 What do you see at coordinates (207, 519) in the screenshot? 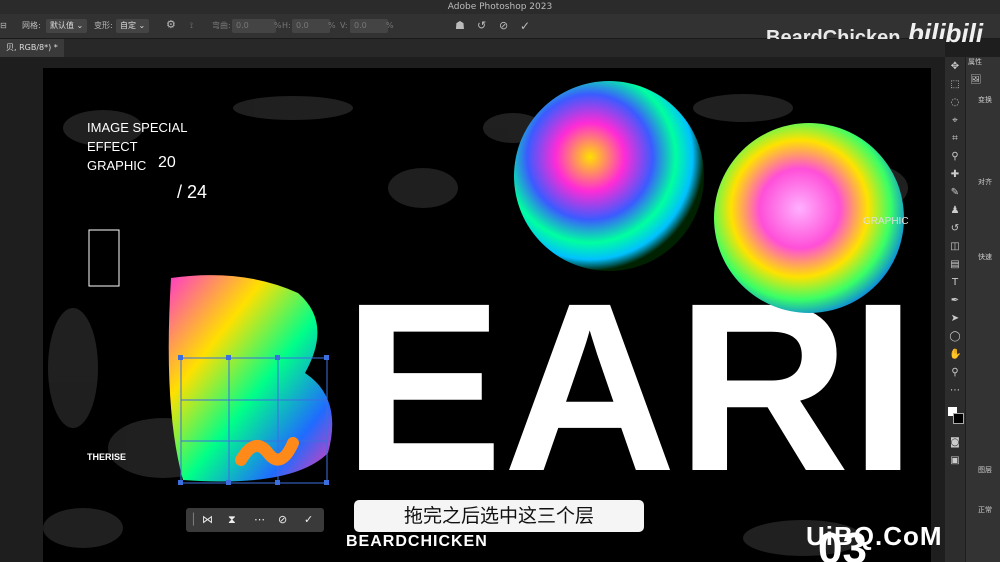
I see `split-vertical-icon: ⋈` at bounding box center [207, 519].